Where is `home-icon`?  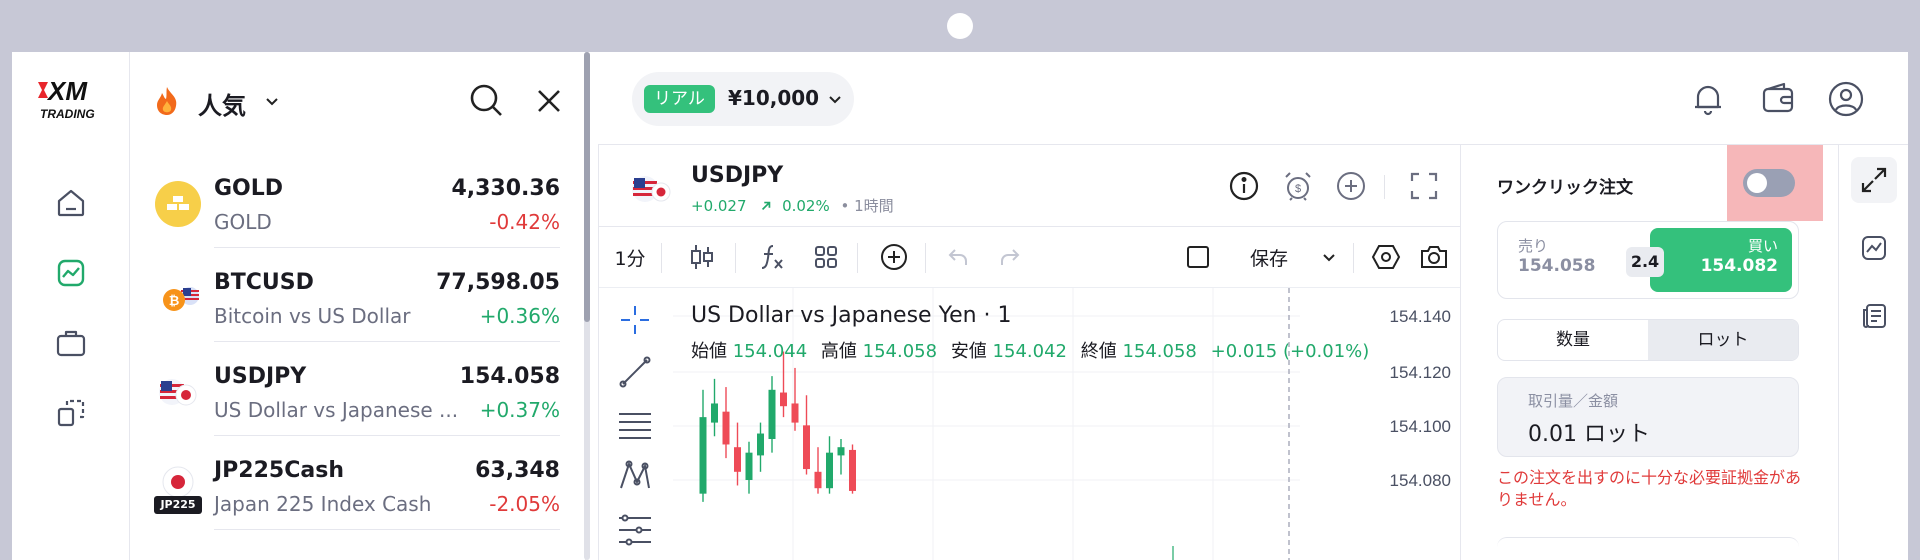 home-icon is located at coordinates (71, 203).